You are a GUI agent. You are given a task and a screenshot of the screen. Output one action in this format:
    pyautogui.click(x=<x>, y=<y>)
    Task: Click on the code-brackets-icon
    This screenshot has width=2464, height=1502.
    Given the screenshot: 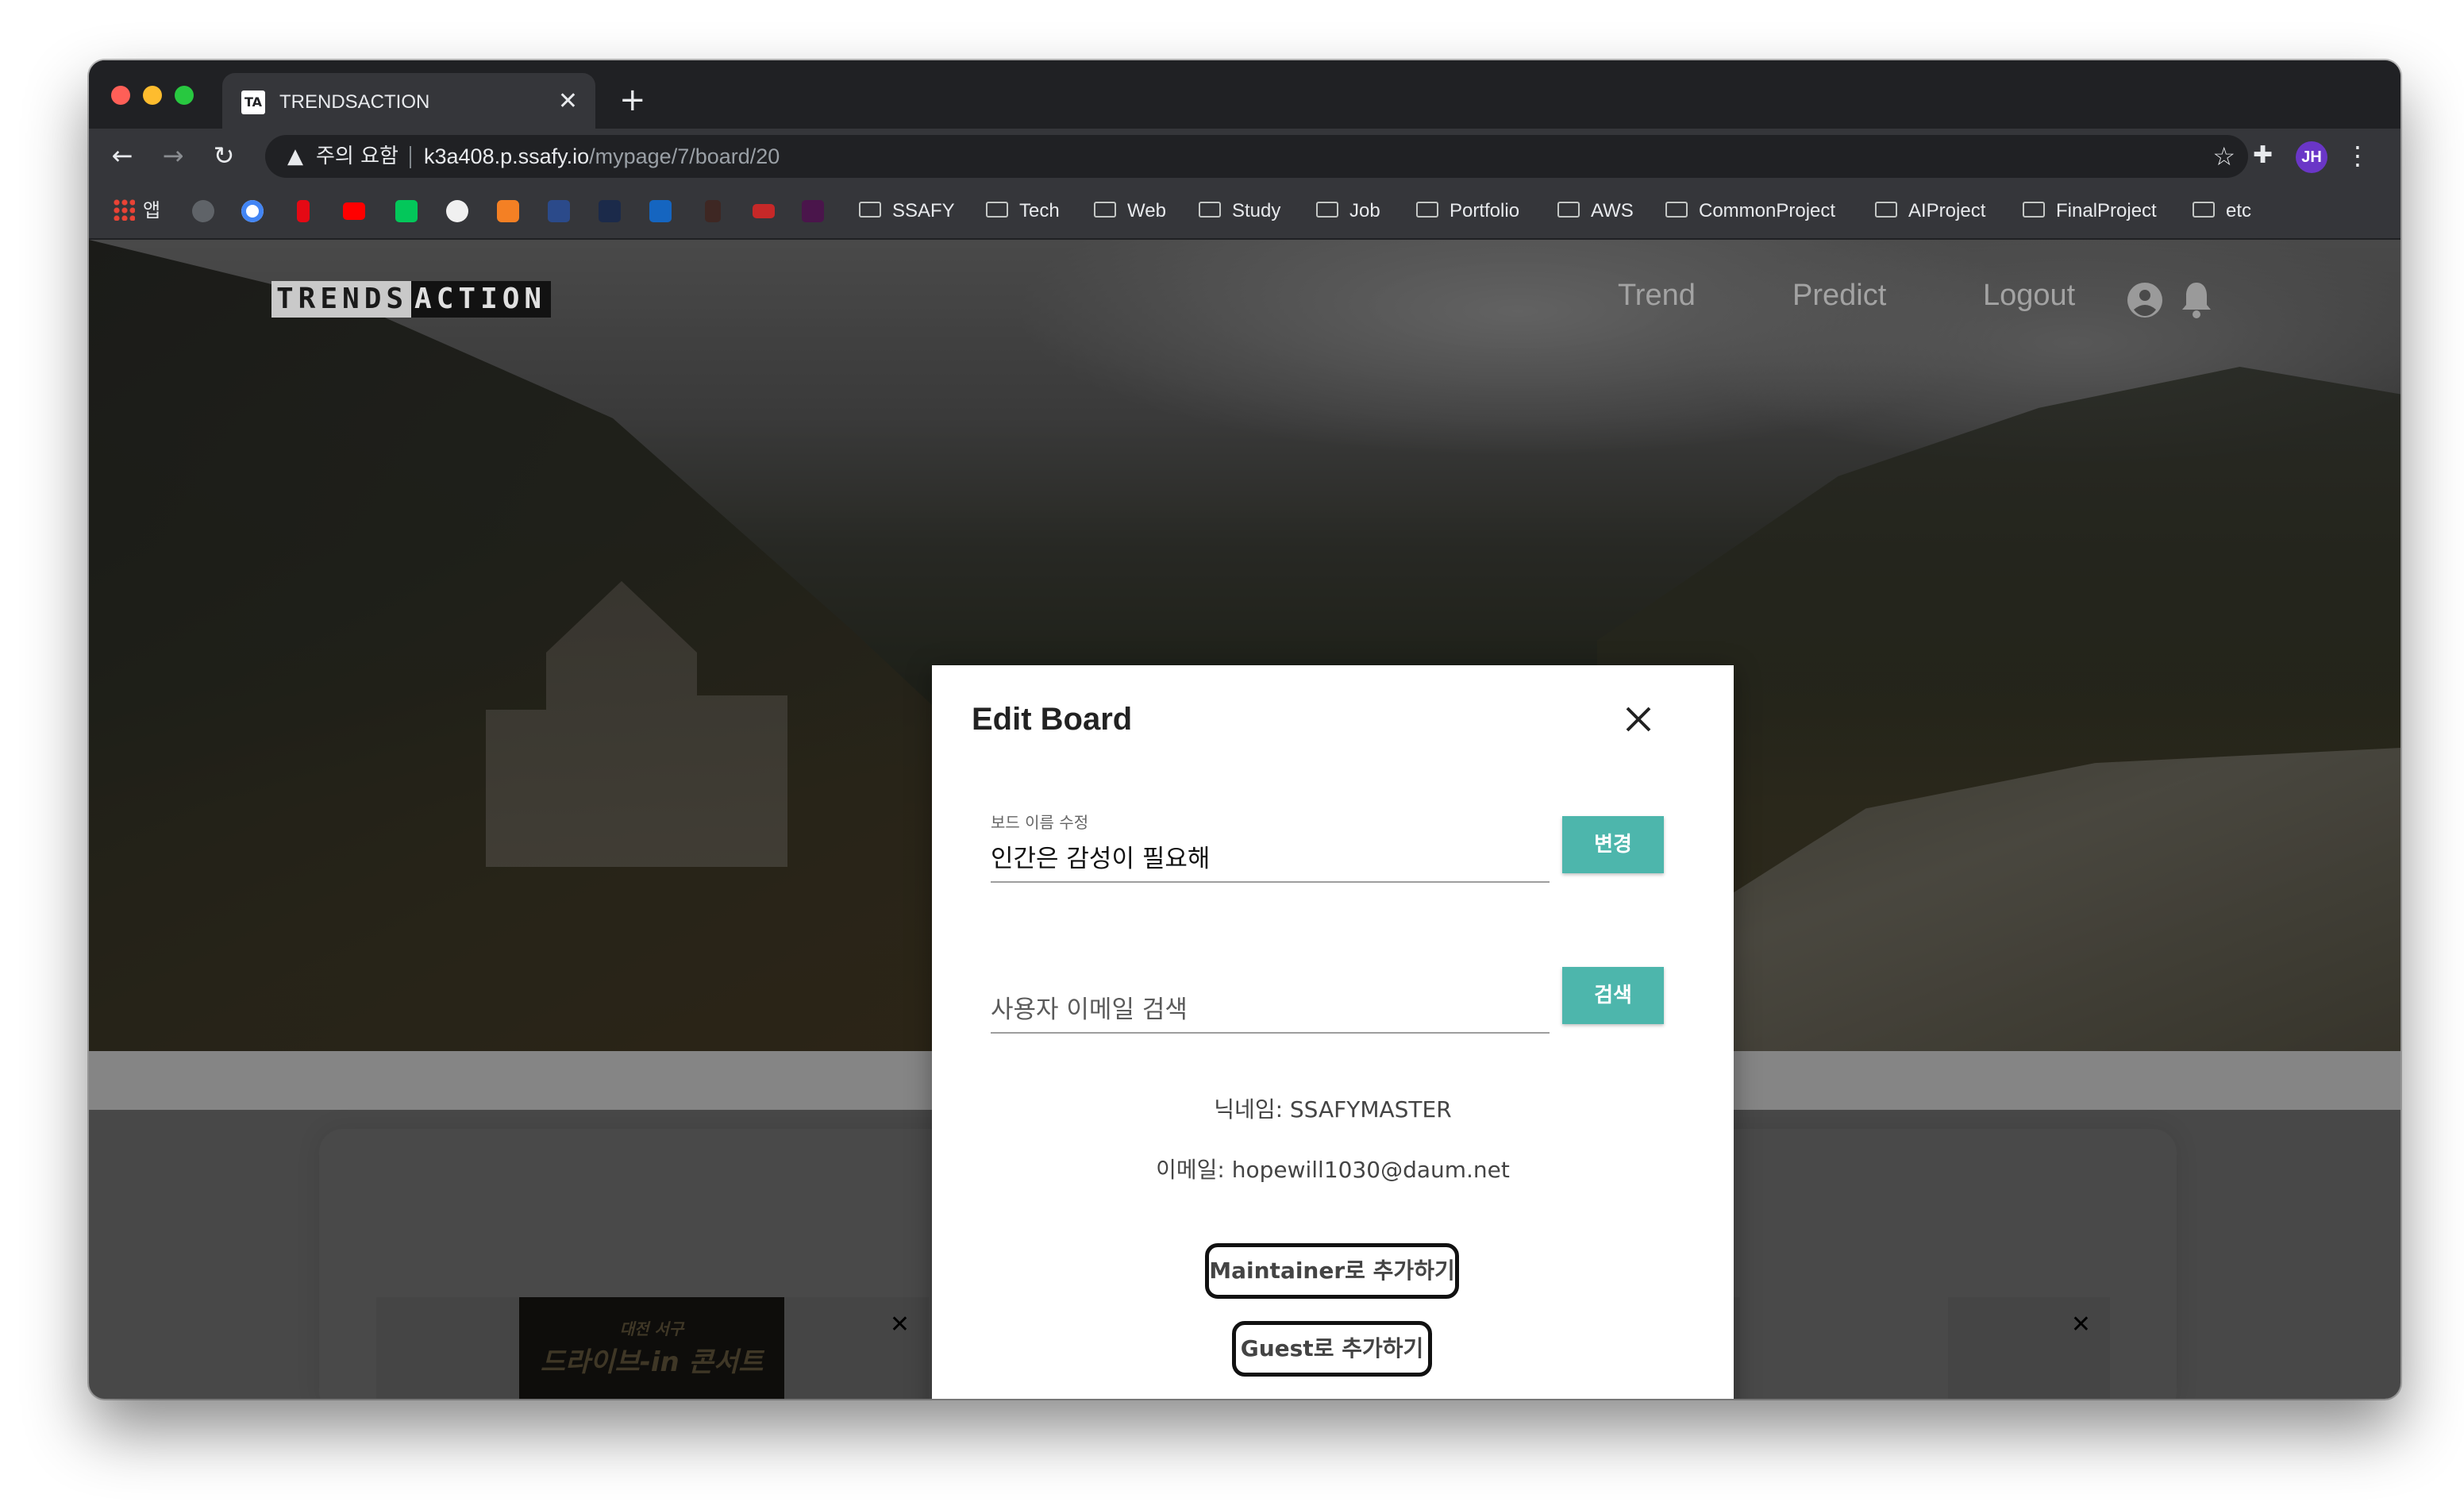 What is the action you would take?
    pyautogui.click(x=559, y=211)
    